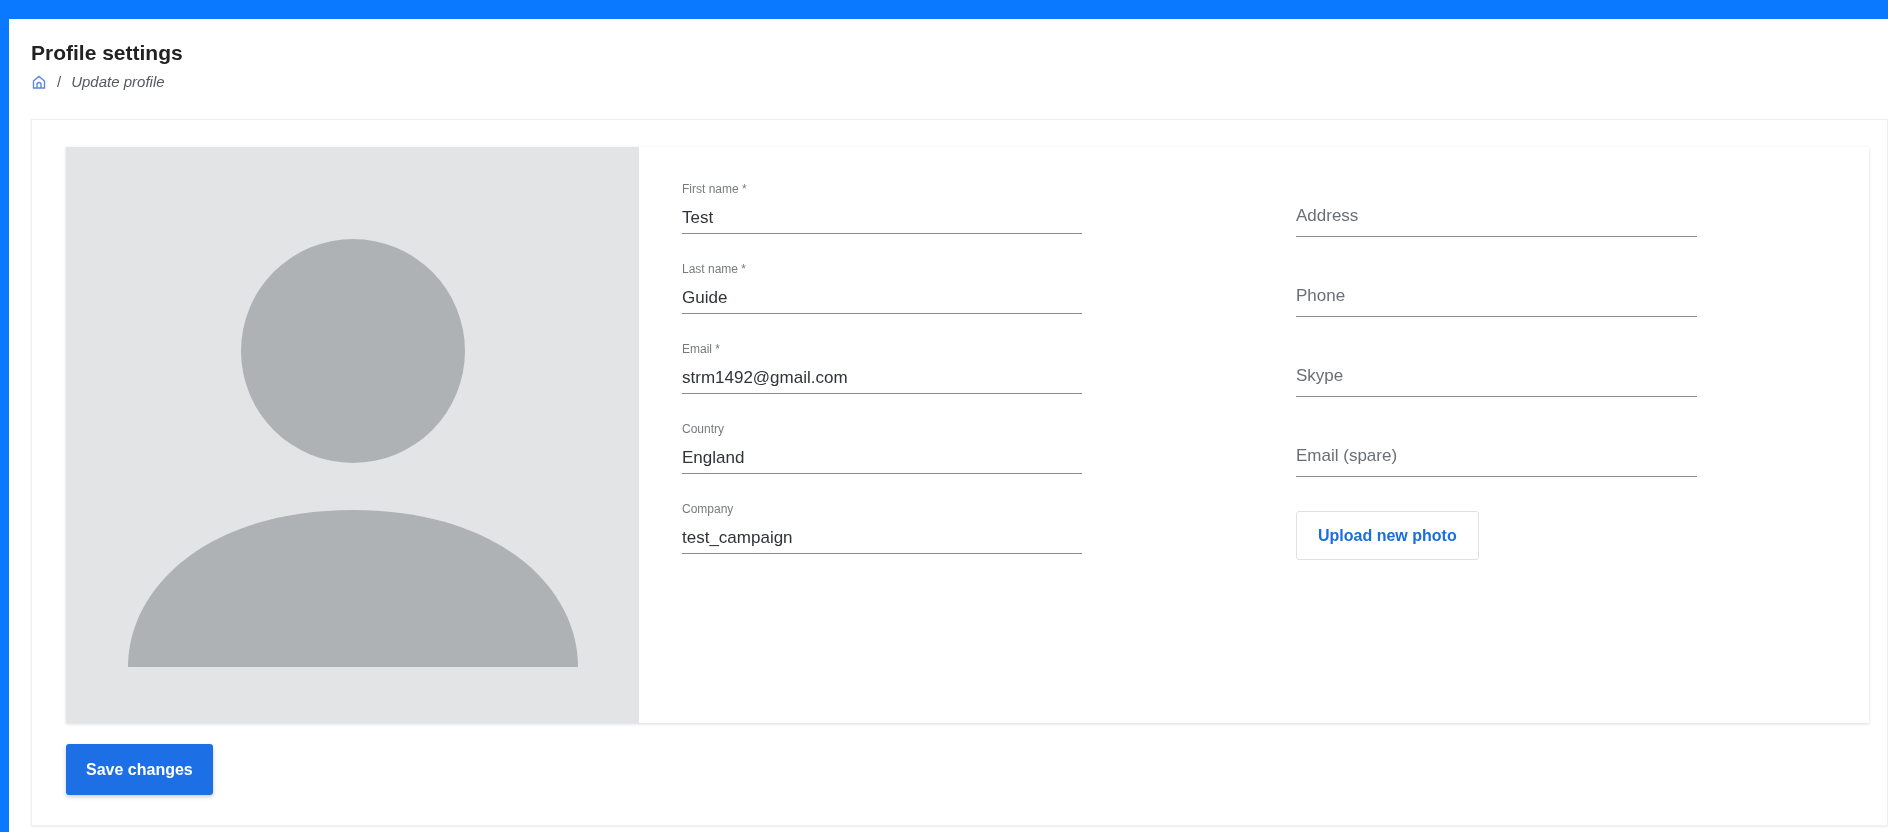 Image resolution: width=1888 pixels, height=832 pixels. What do you see at coordinates (715, 269) in the screenshot?
I see `field-label: Last name *` at bounding box center [715, 269].